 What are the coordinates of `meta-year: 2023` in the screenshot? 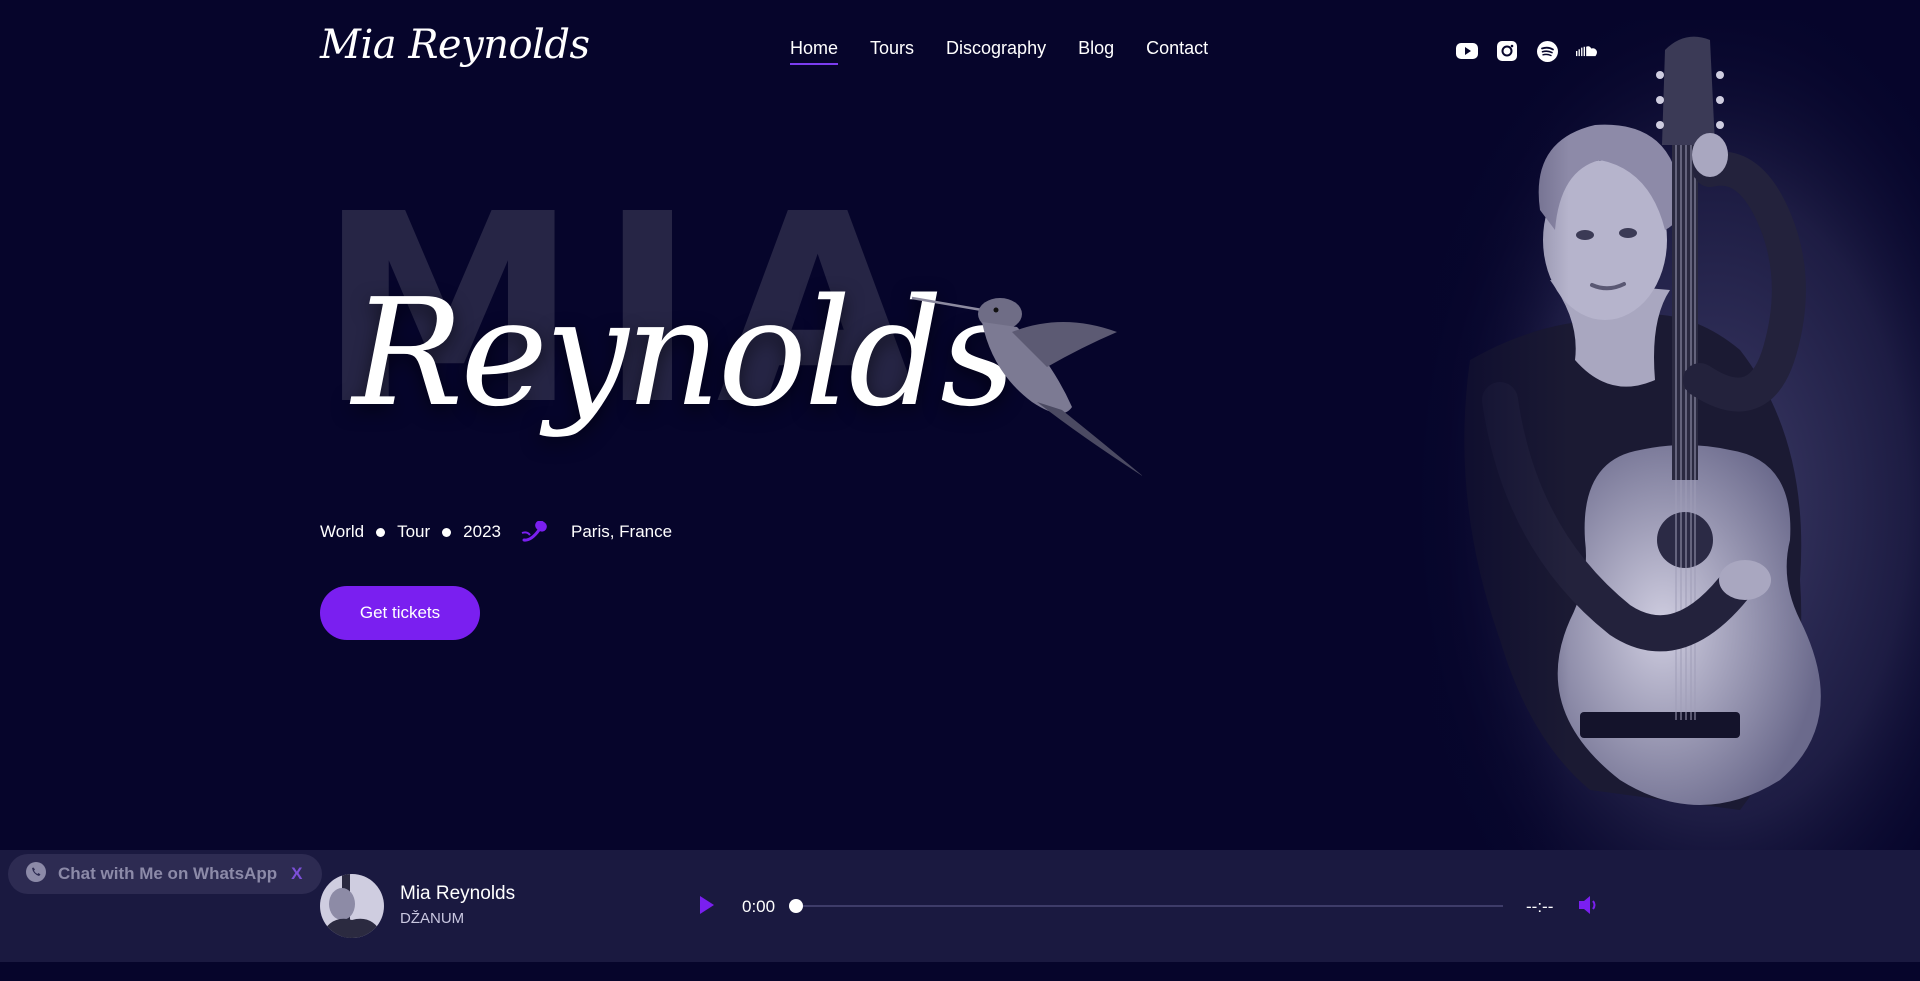 It's located at (482, 531).